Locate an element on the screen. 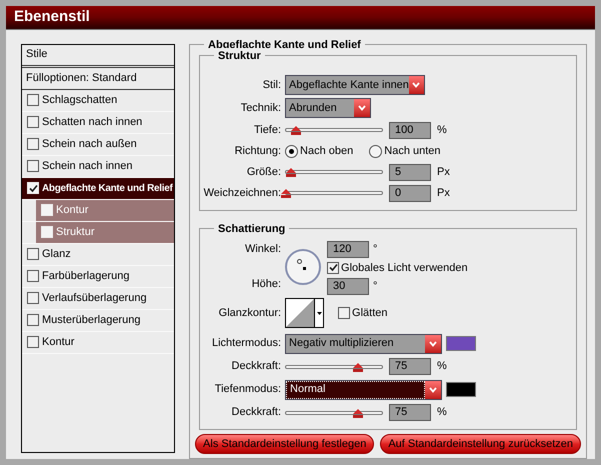 The image size is (601, 465). number-field: 5 is located at coordinates (410, 172).